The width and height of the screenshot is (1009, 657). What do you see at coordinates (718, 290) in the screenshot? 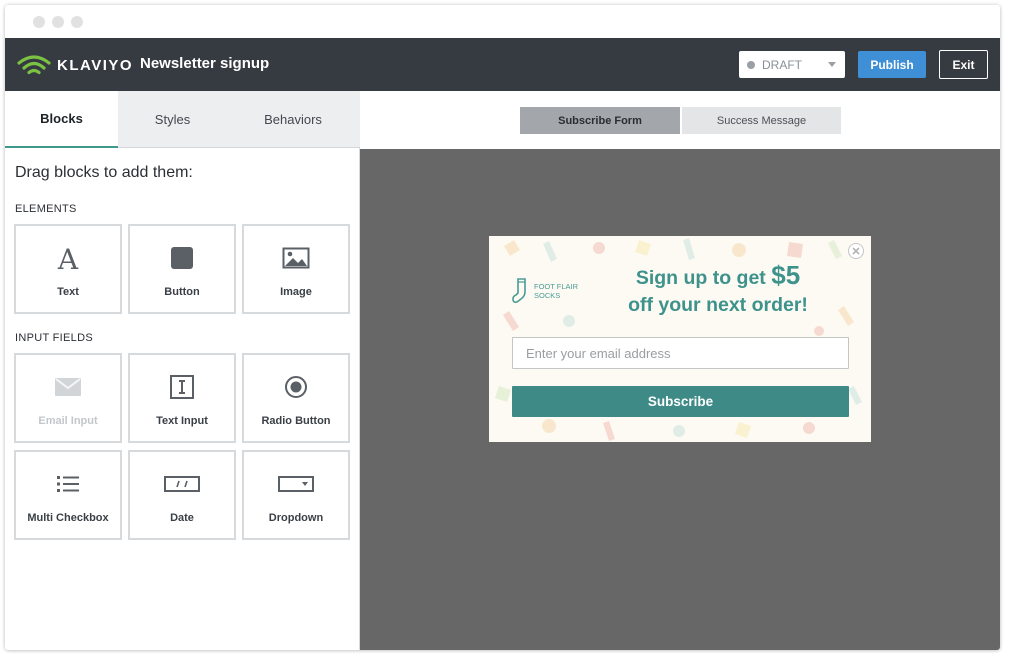
I see `popup-headline: Sign up to get $5 off your next order!` at bounding box center [718, 290].